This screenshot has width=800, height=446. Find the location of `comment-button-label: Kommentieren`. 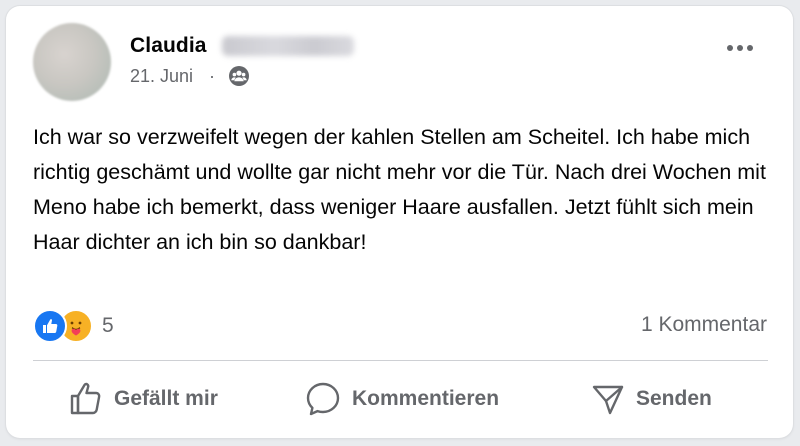

comment-button-label: Kommentieren is located at coordinates (426, 398).